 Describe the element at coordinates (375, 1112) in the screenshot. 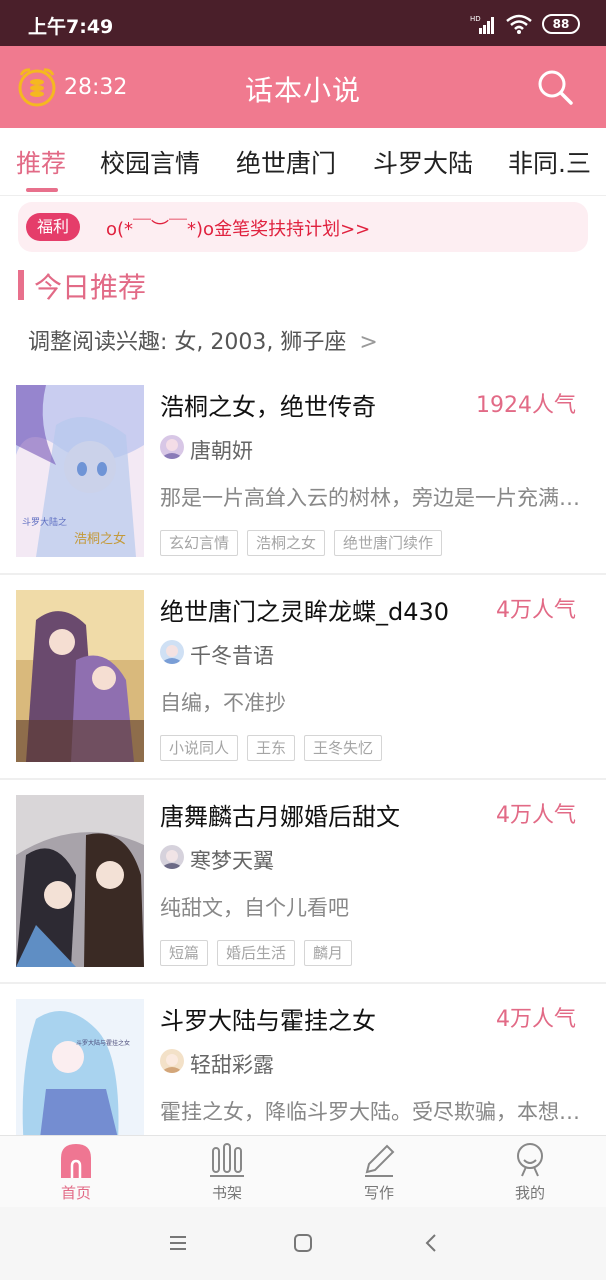

I see `book-description: 霍挂之女，降临斗罗大陆。受尽欺骗，本想报仇。` at that location.